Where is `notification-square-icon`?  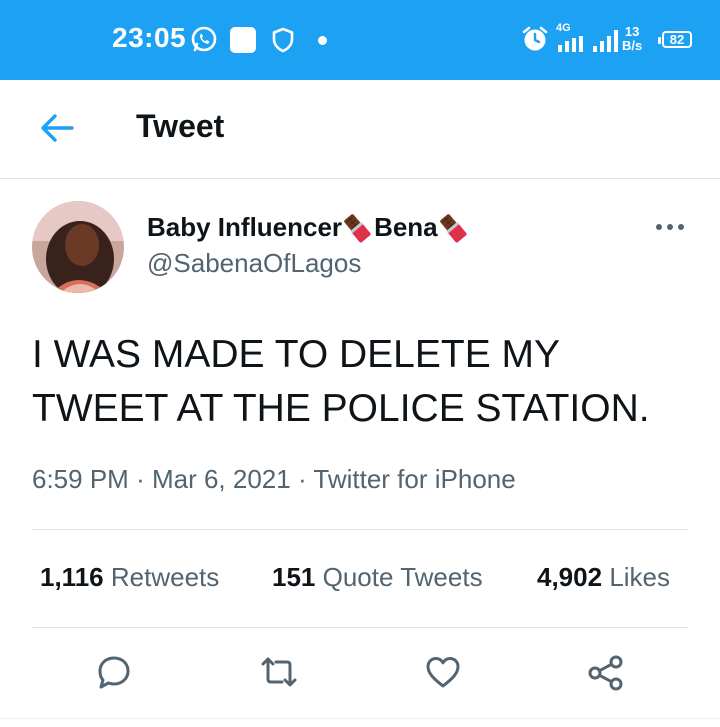
notification-square-icon is located at coordinates (243, 40).